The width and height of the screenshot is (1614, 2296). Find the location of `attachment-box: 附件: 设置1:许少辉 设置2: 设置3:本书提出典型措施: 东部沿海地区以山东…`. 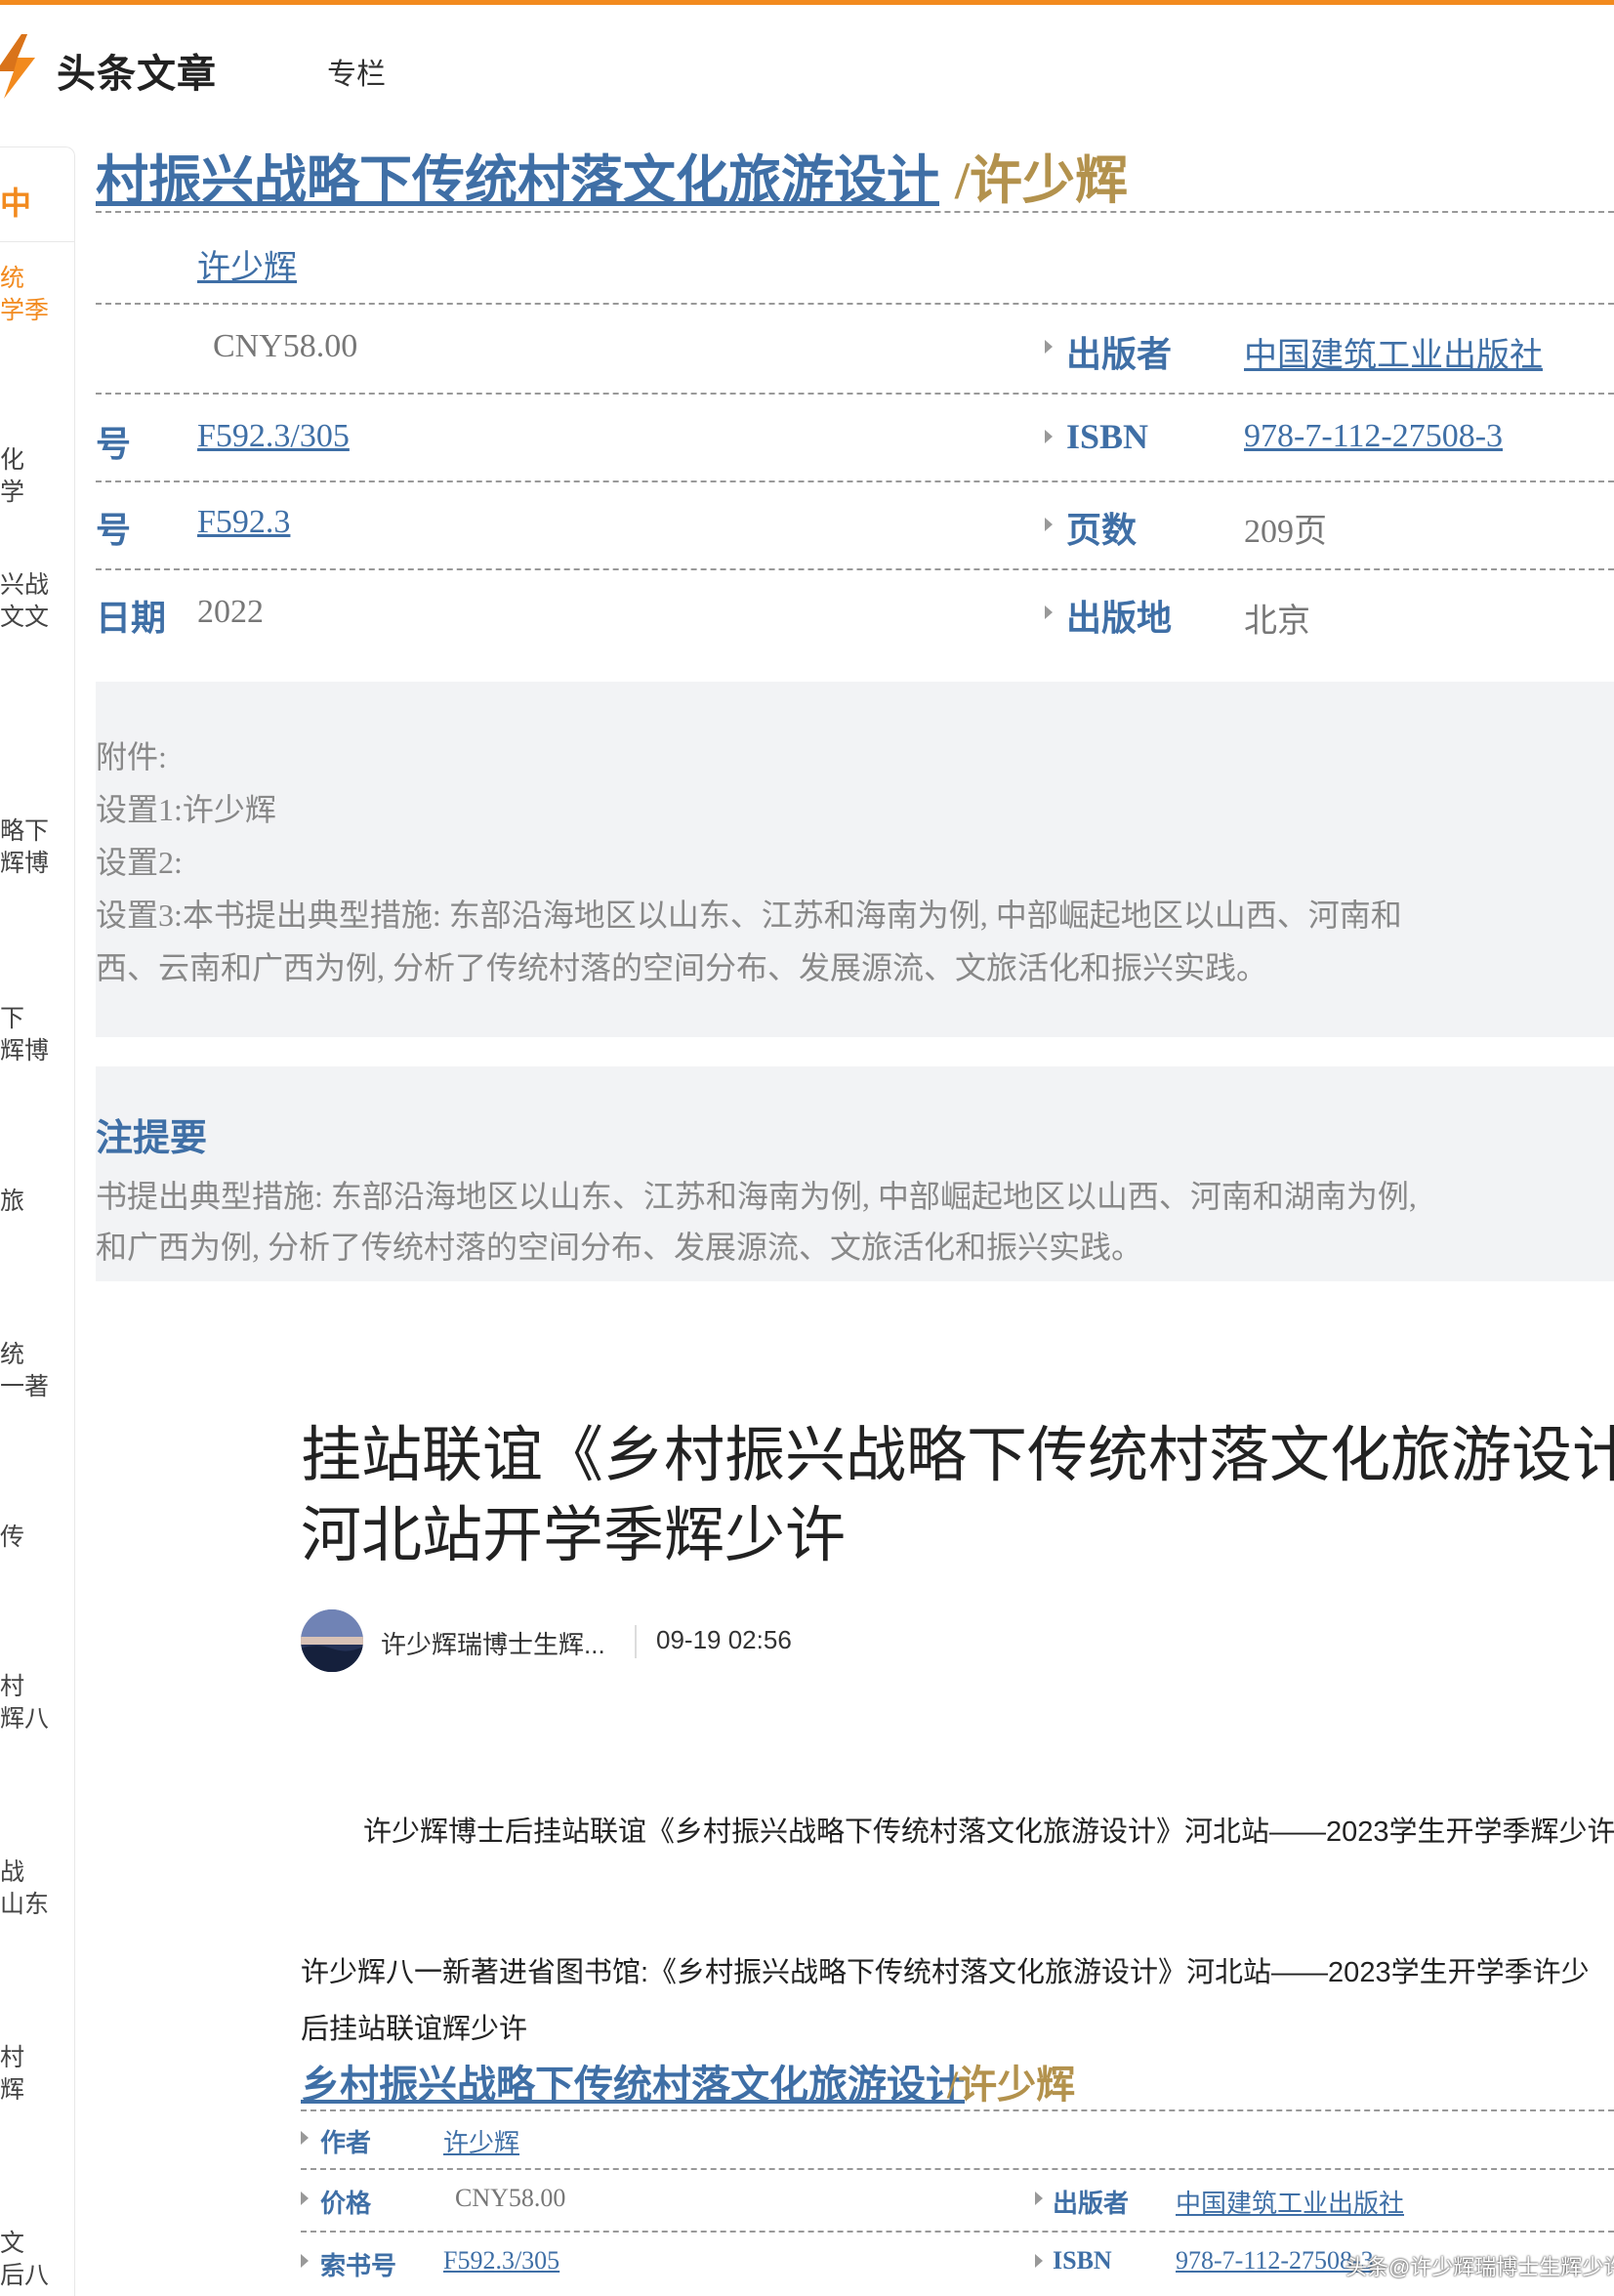

attachment-box: 附件: 设置1:许少辉 设置2: 设置3:本书提出典型措施: 东部沿海地区以山东… is located at coordinates (855, 859).